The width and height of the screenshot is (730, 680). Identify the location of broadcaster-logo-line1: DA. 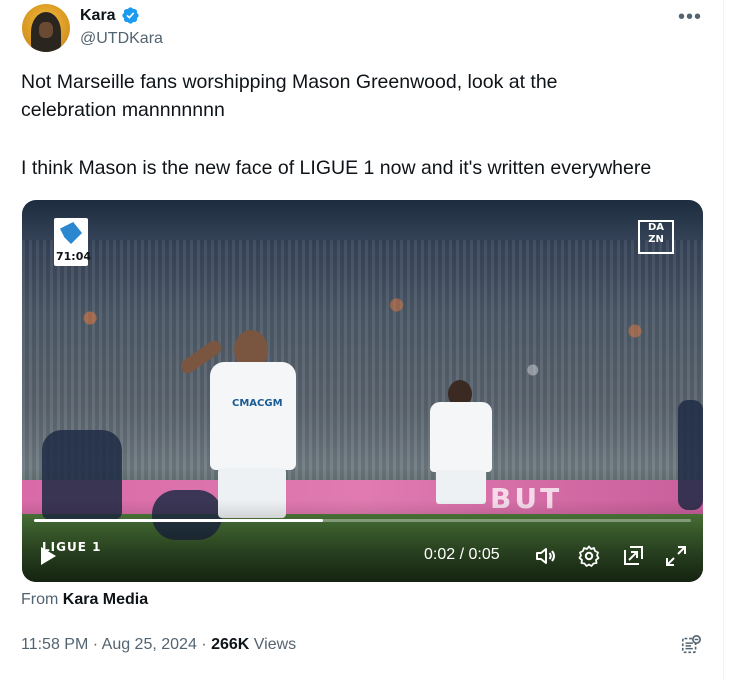
(656, 227).